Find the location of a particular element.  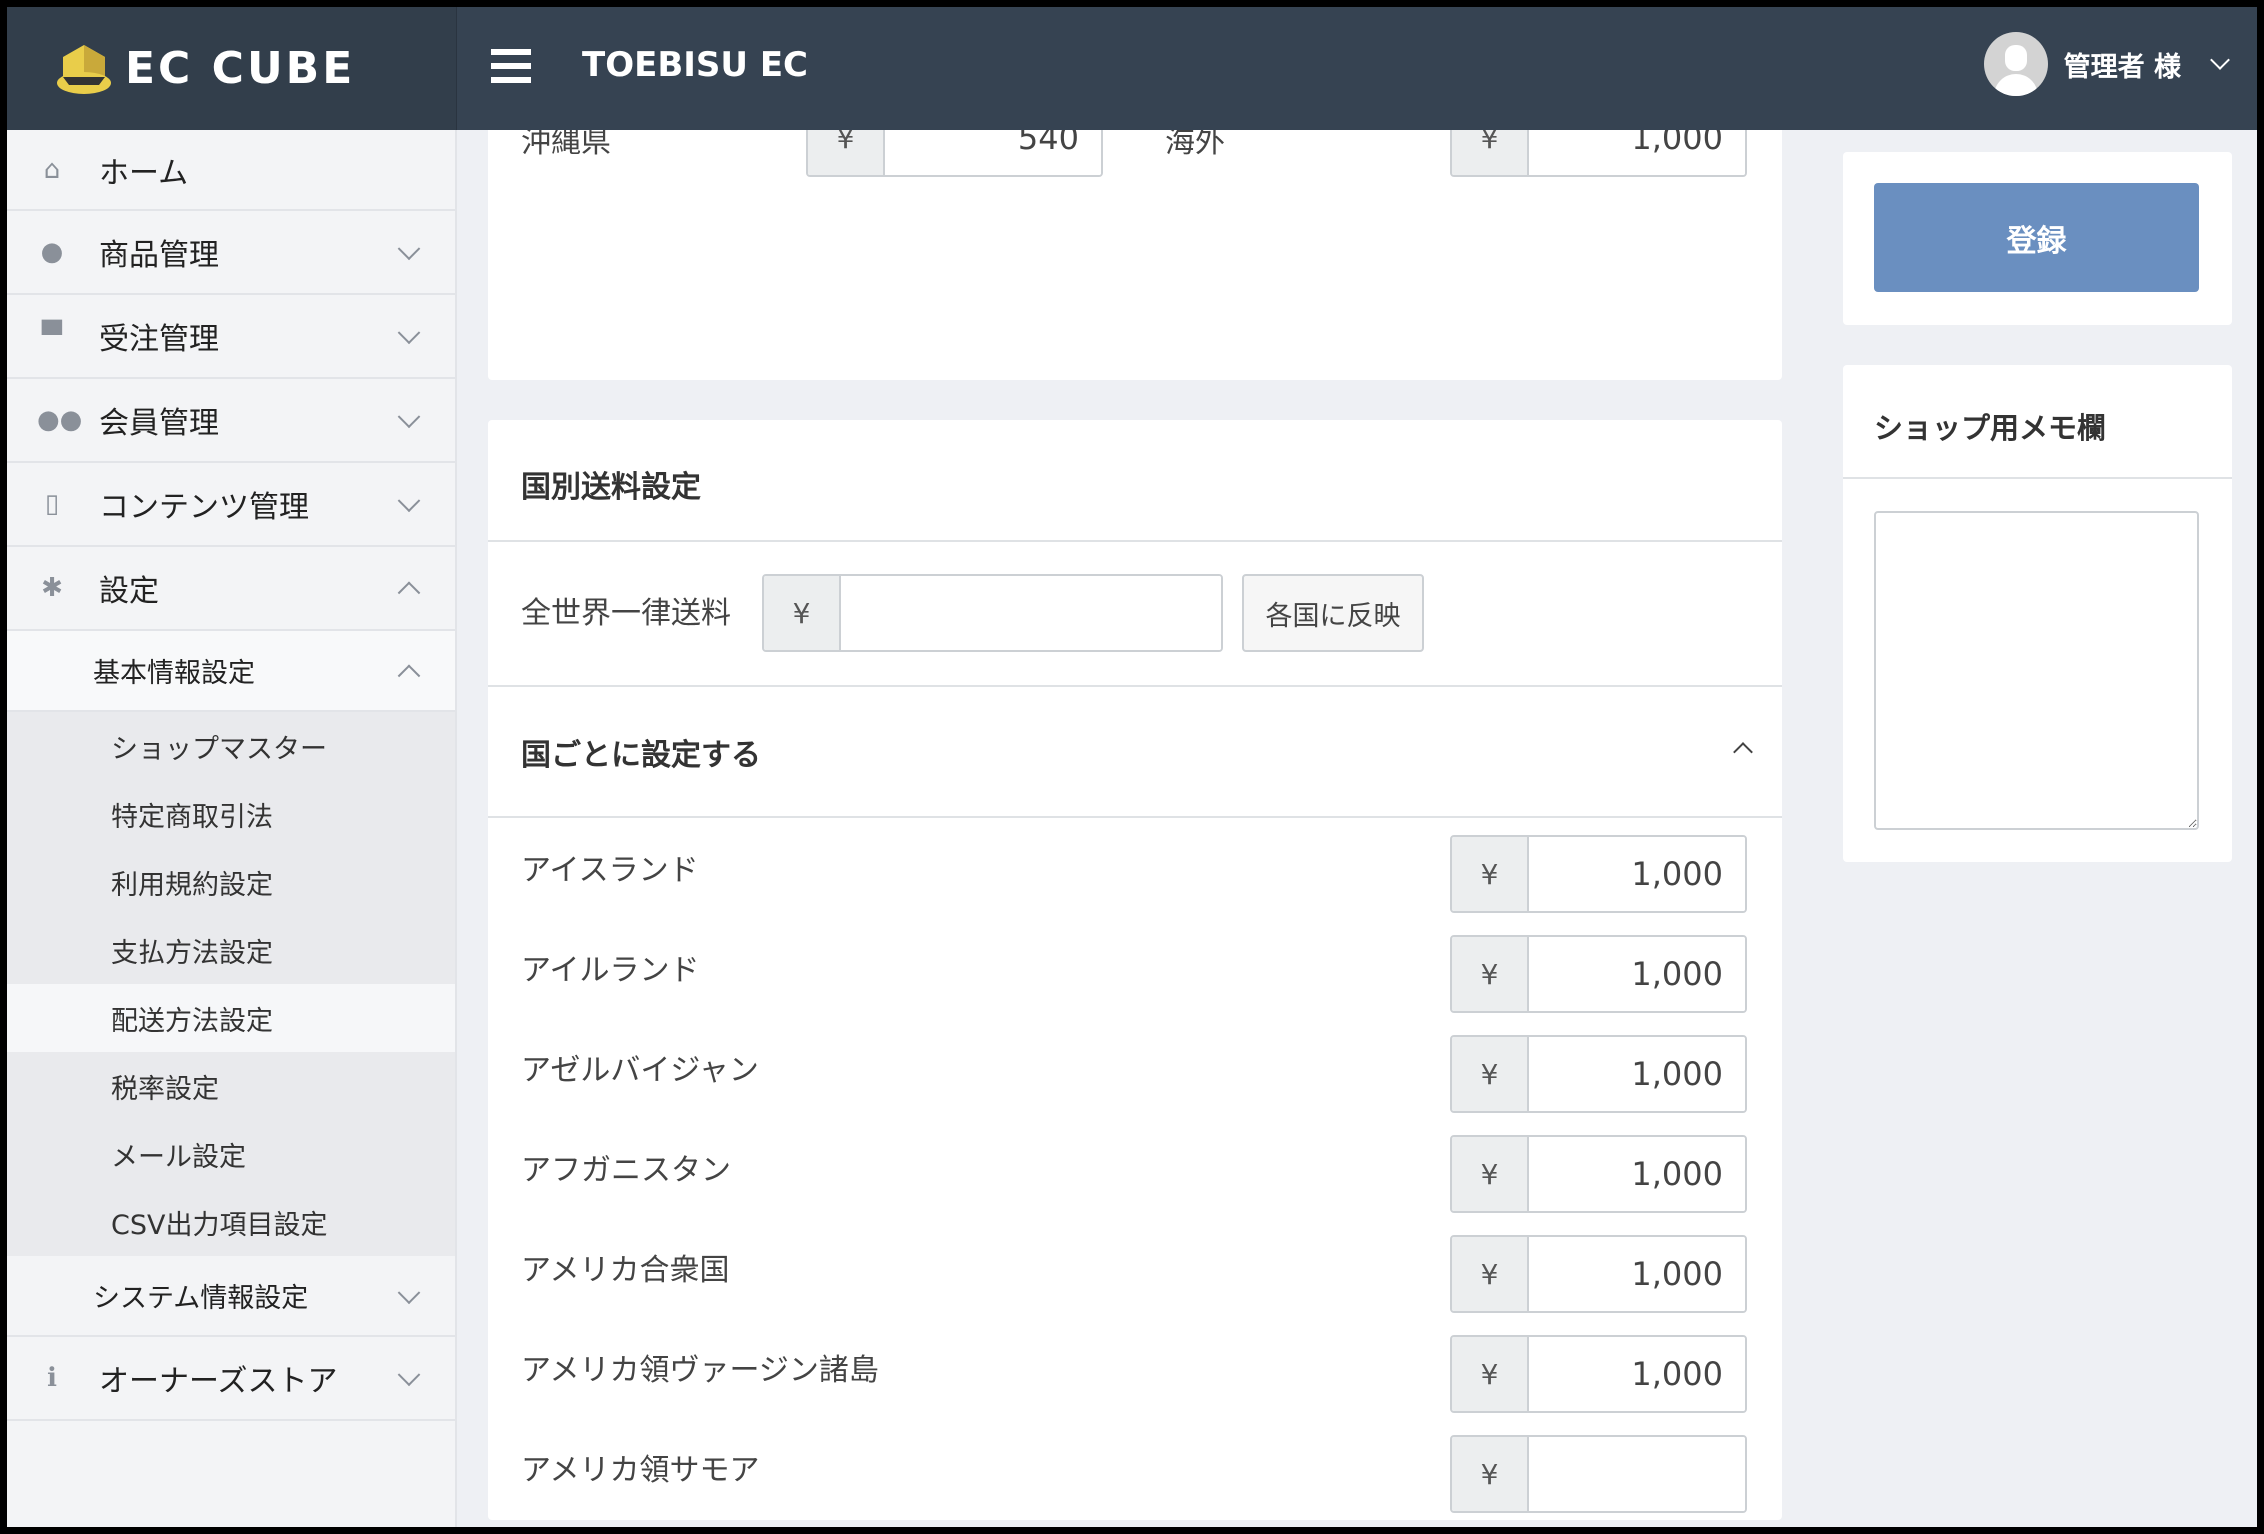

sidebar-item: ⌂ ホーム is located at coordinates (231, 170).